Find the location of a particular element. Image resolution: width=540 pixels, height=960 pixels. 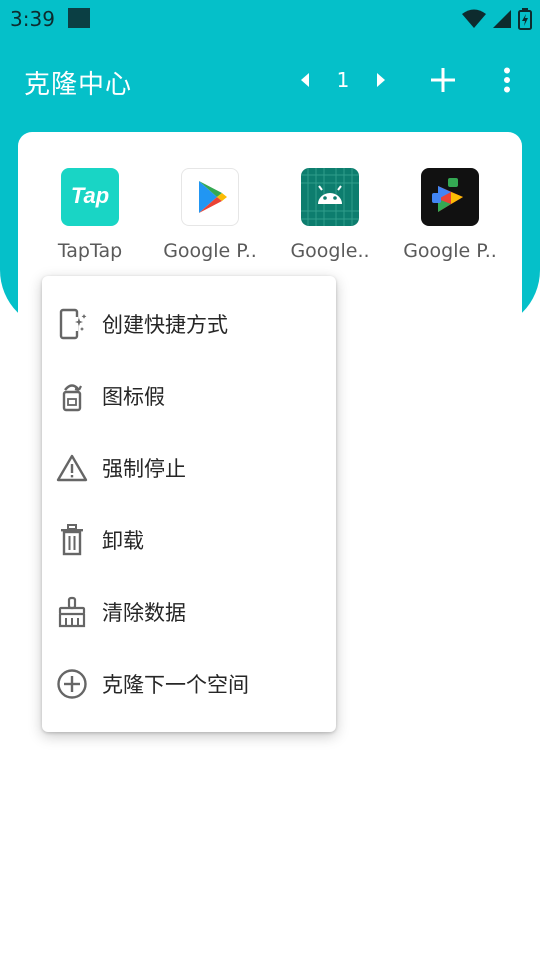

status-time: 3:39 is located at coordinates (32, 19).